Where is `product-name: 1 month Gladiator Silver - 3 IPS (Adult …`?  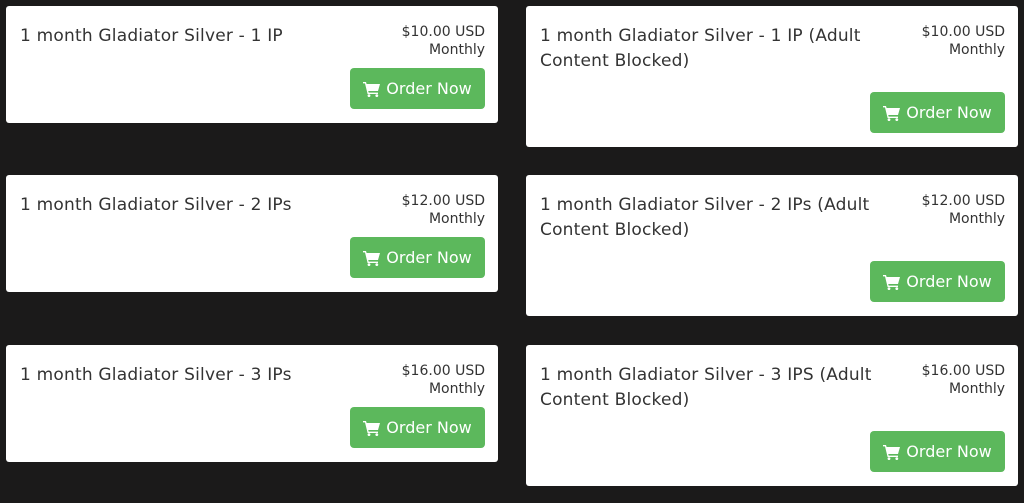 product-name: 1 month Gladiator Silver - 3 IPS (Adult … is located at coordinates (706, 387).